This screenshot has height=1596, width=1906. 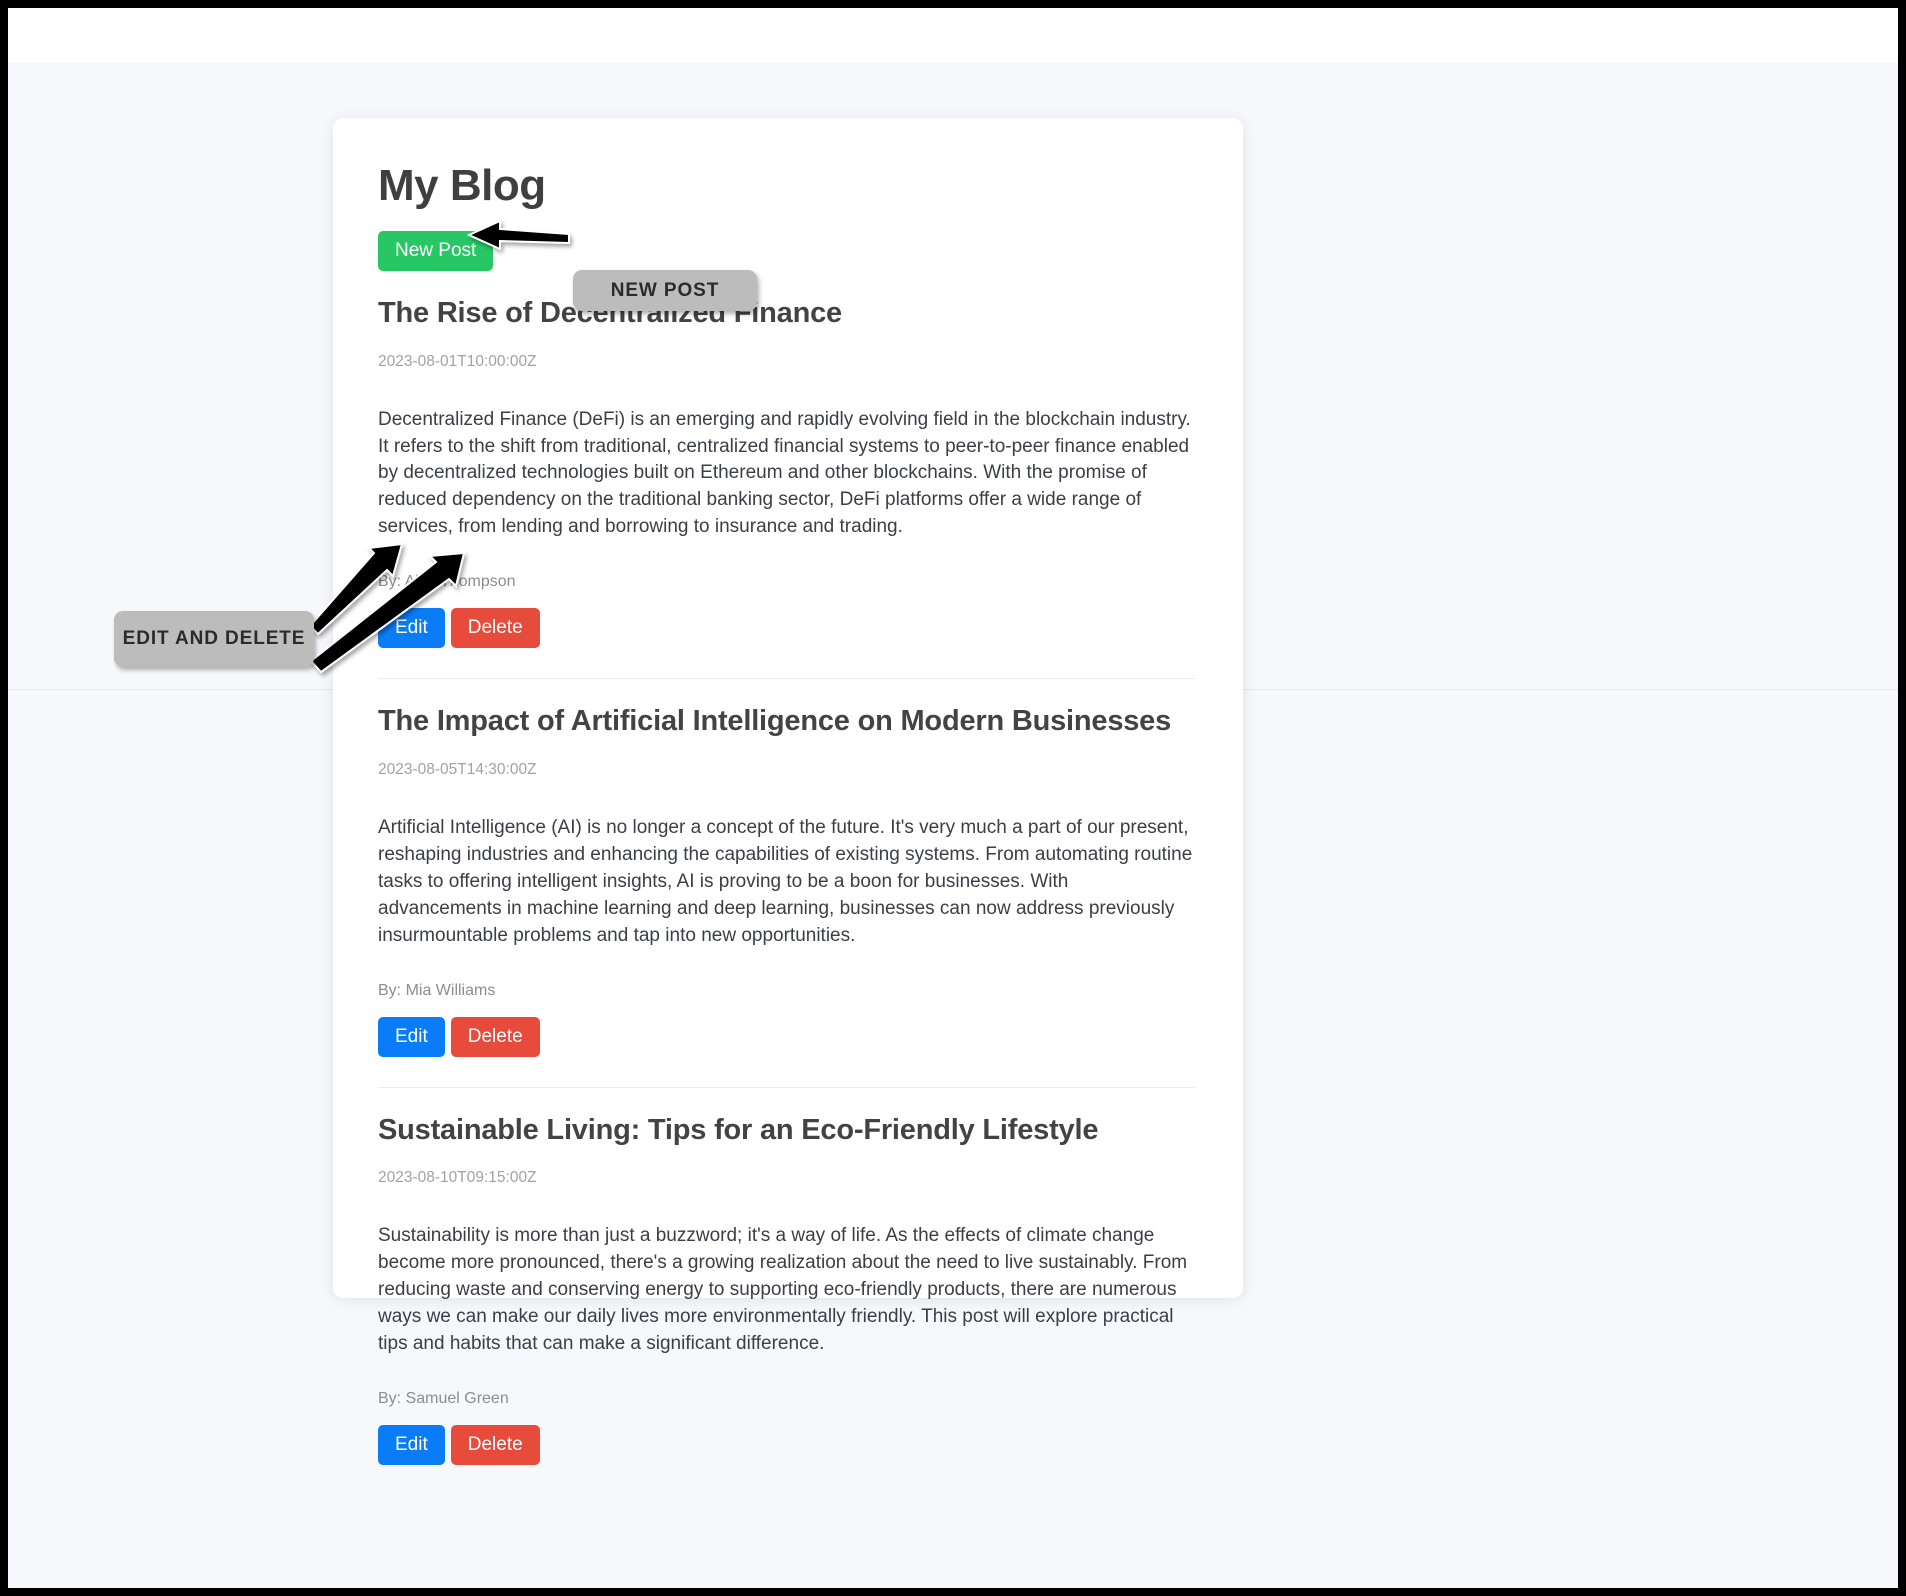 What do you see at coordinates (457, 361) in the screenshot?
I see `post-date: 2023-08-01T10:00:00Z` at bounding box center [457, 361].